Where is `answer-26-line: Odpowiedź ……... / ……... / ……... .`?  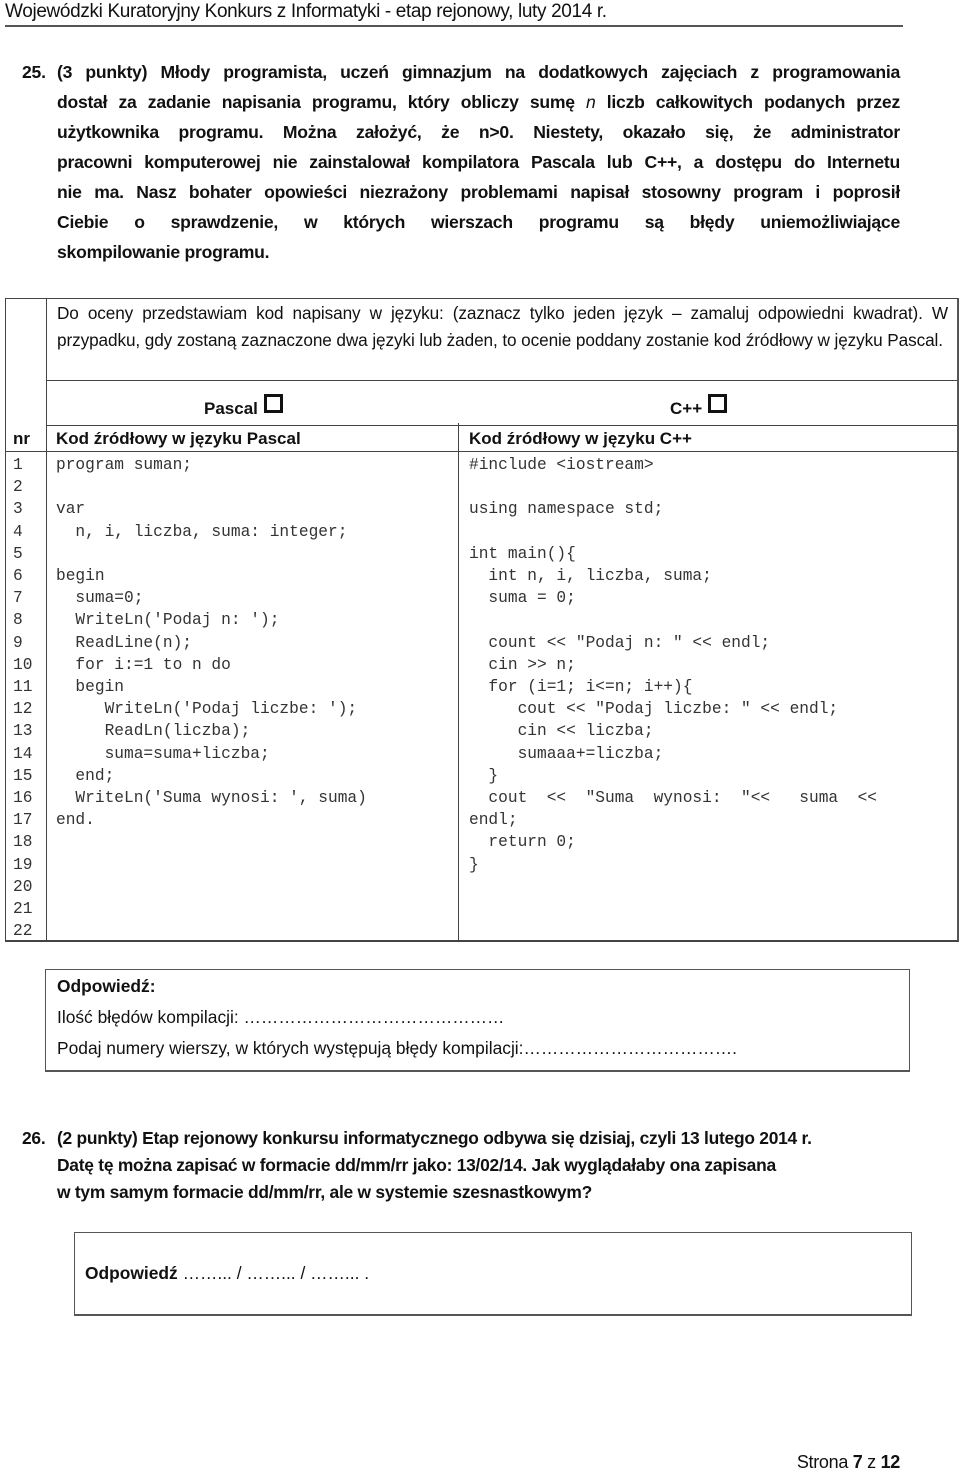
answer-26-line: Odpowiedź ……... / ……... / ……... . is located at coordinates (227, 1273).